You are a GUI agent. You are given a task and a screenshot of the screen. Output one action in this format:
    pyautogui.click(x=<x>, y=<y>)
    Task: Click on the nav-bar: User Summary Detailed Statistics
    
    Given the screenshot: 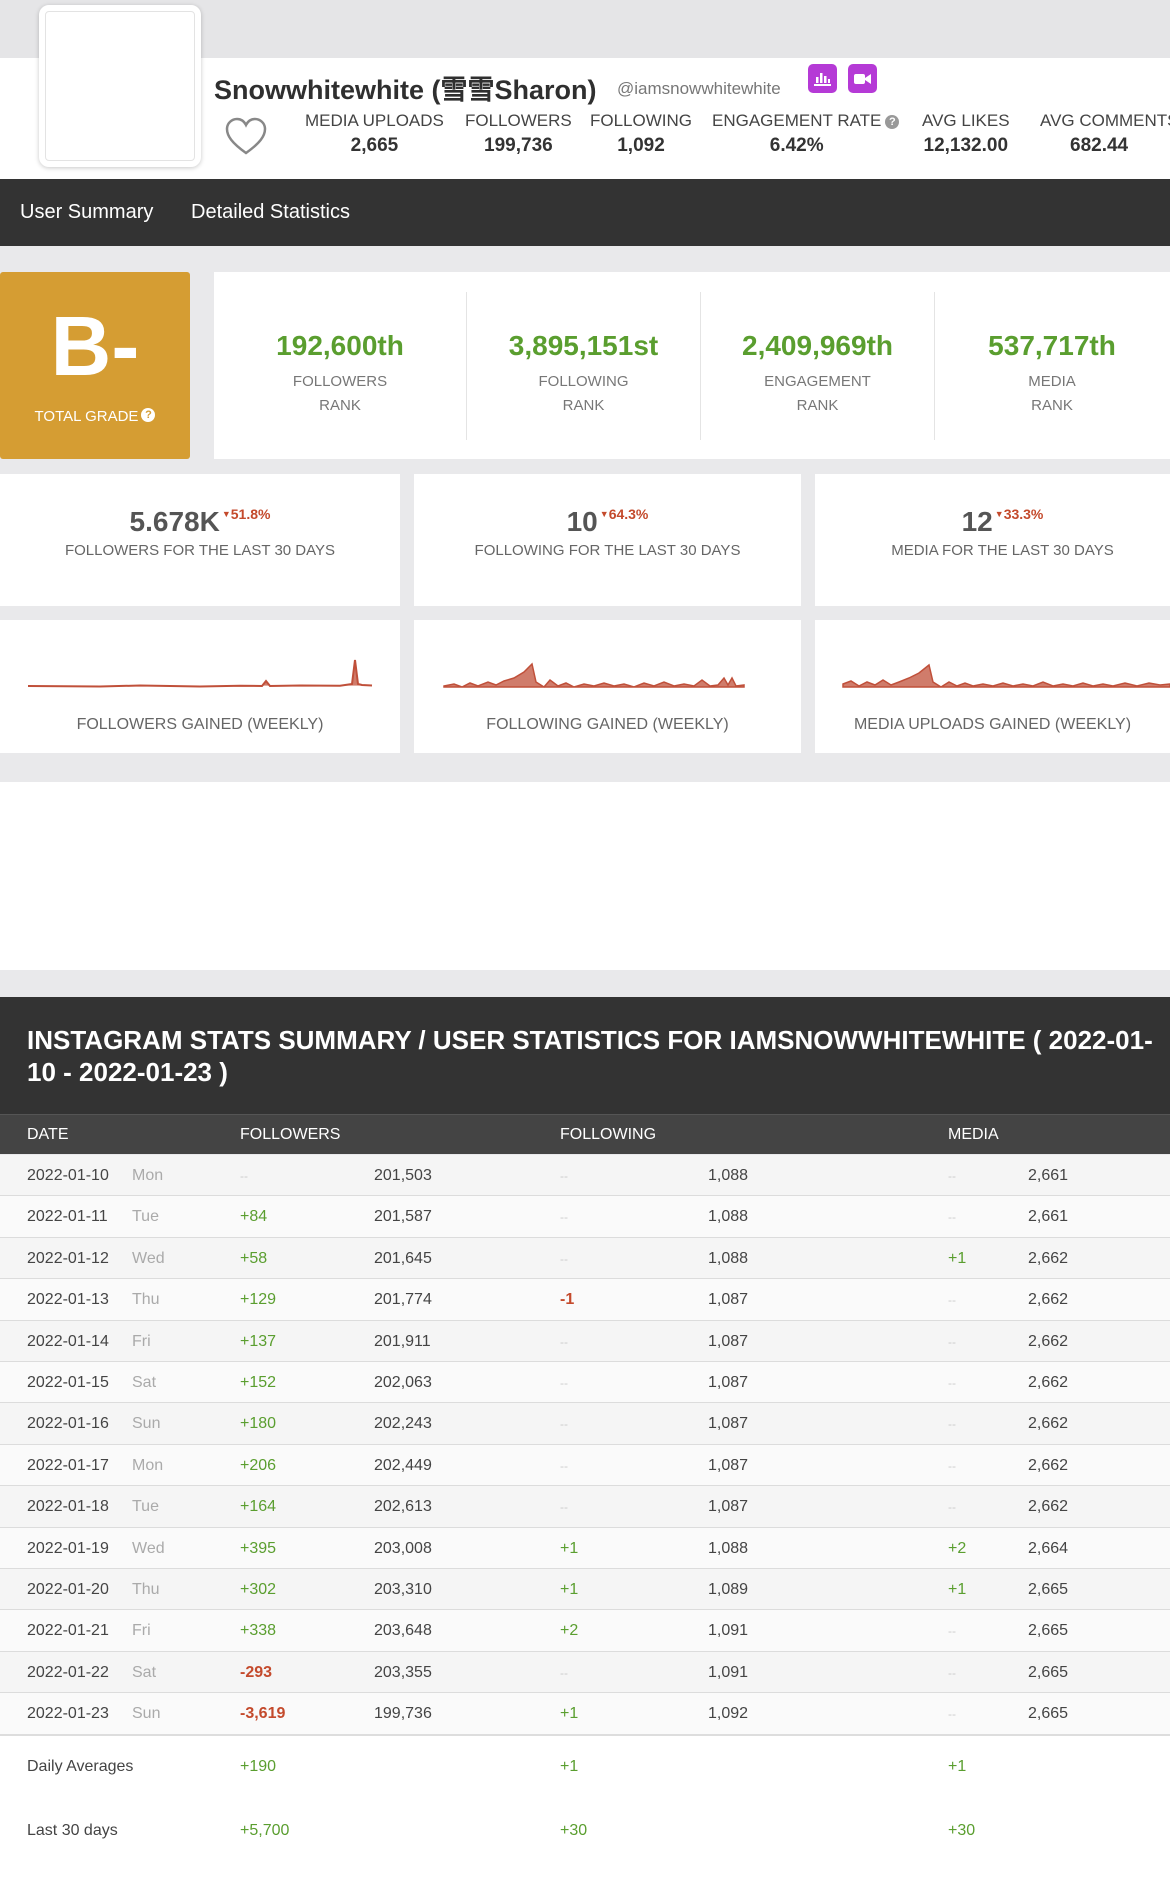 What is the action you would take?
    pyautogui.click(x=585, y=212)
    